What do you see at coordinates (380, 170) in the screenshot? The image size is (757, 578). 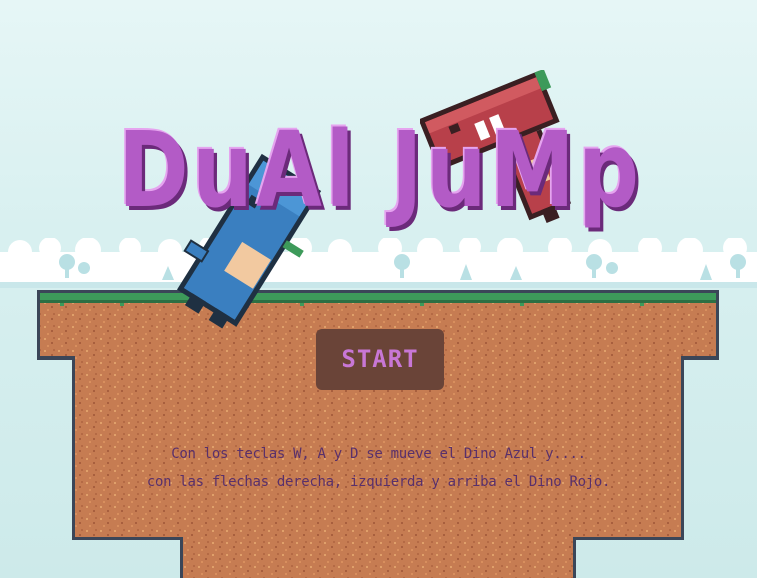 I see `game-title: DuAl JuMp` at bounding box center [380, 170].